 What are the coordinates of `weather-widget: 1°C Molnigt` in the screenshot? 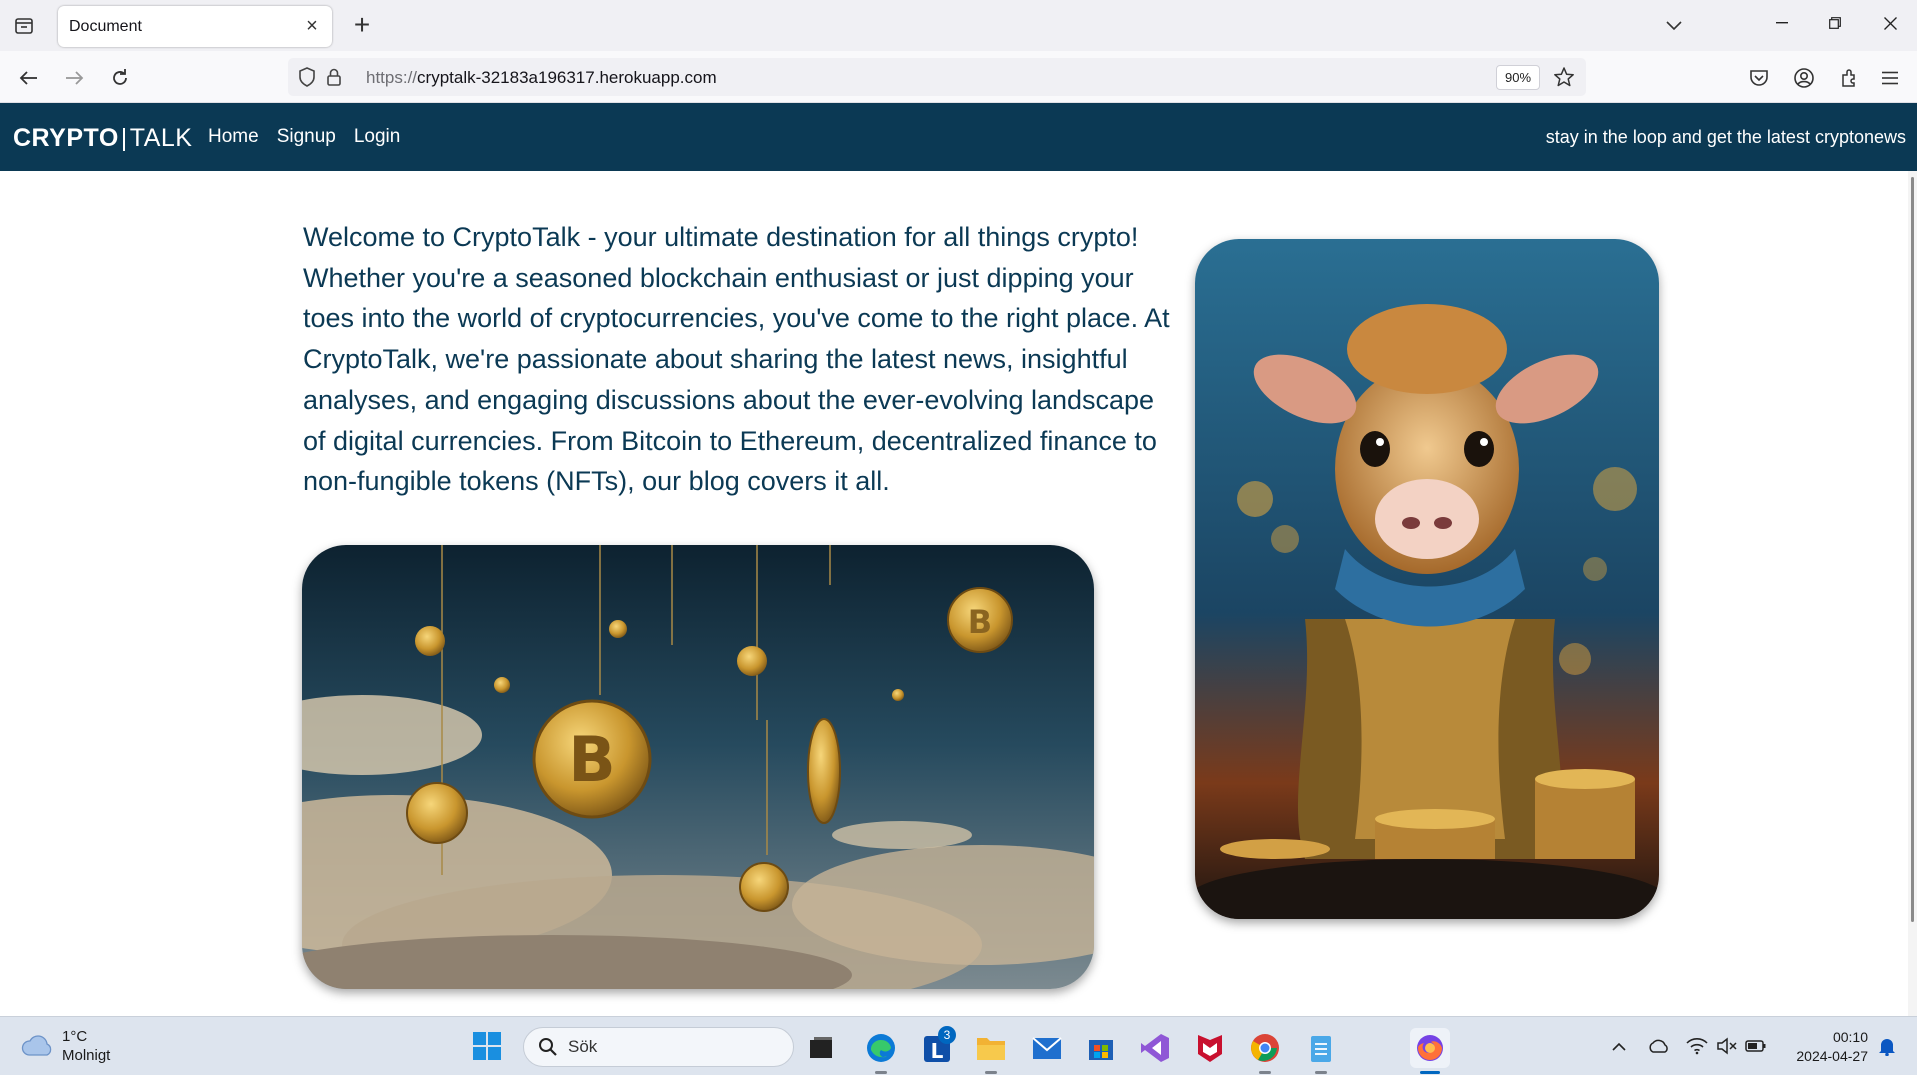 It's located at (65, 1046).